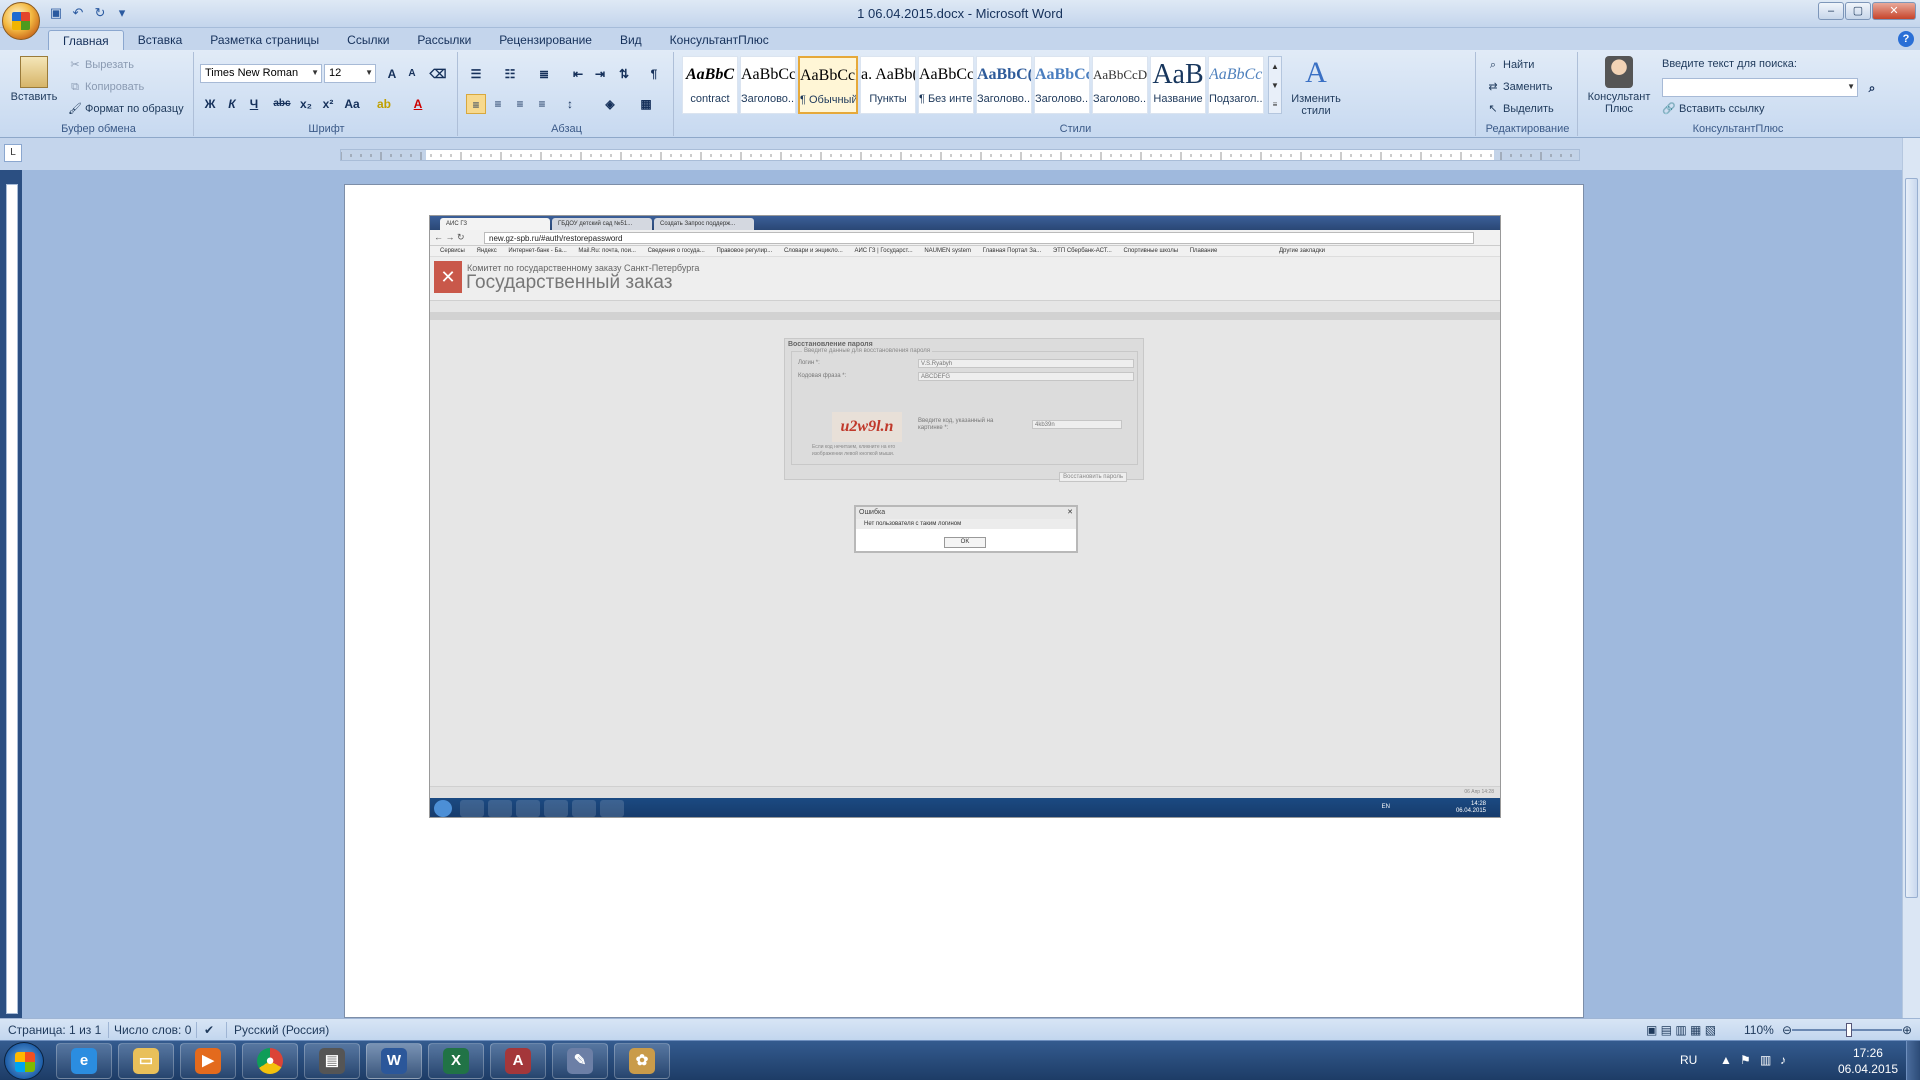 The width and height of the screenshot is (1920, 1080). I want to click on font-size-select: 12 ▼, so click(350, 73).